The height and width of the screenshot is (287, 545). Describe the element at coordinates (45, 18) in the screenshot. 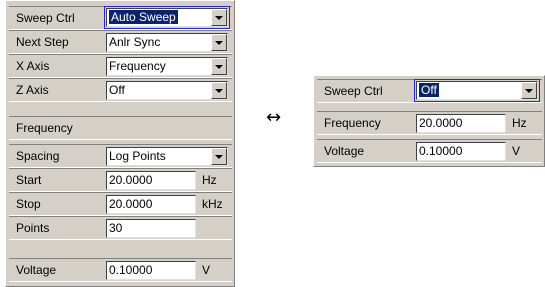

I see `sweep-ctrl-label: Sweep Ctrl` at that location.